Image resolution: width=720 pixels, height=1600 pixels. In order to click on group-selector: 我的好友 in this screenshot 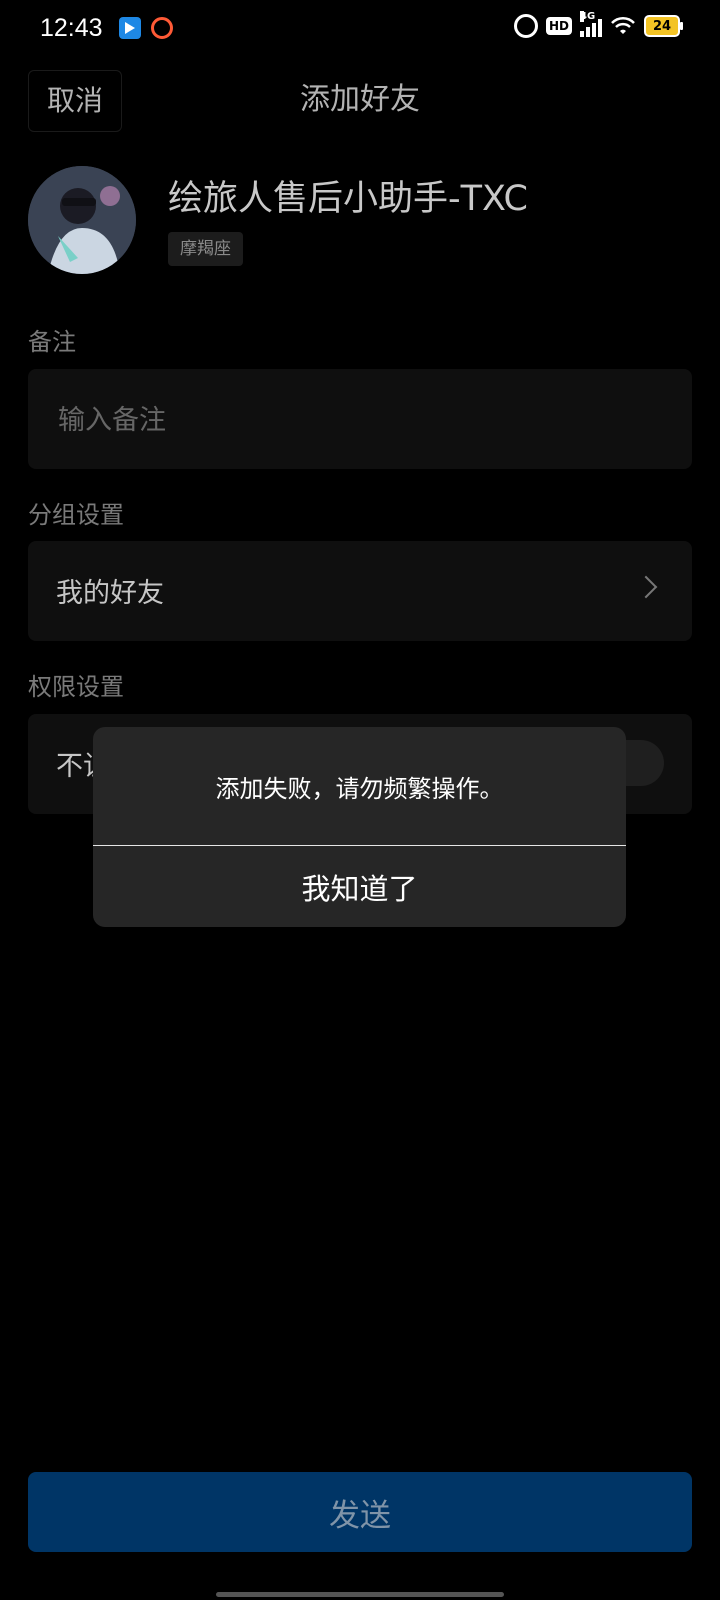, I will do `click(360, 591)`.